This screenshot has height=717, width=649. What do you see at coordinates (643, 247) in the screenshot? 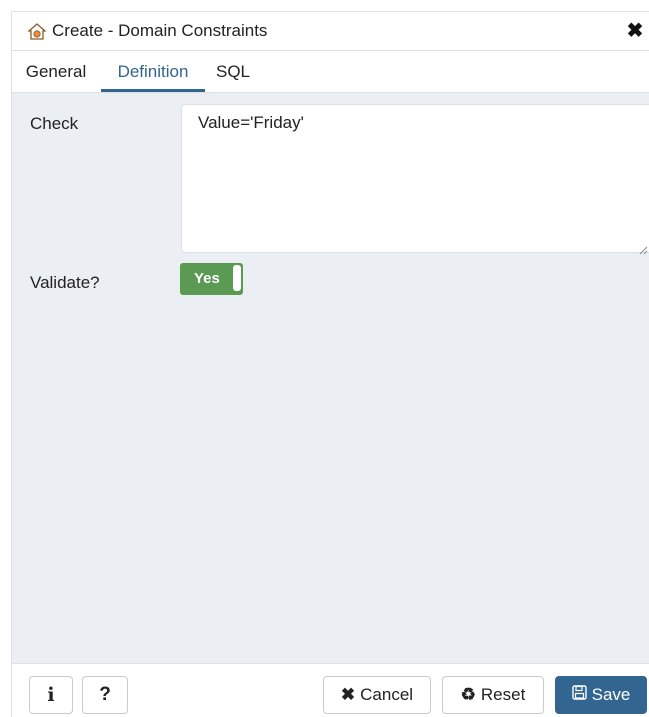
I see `resize-grip-icon` at bounding box center [643, 247].